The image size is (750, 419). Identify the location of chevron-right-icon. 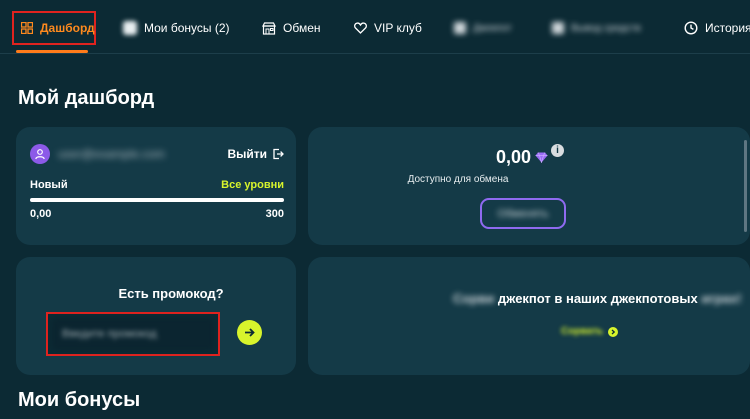
(613, 331).